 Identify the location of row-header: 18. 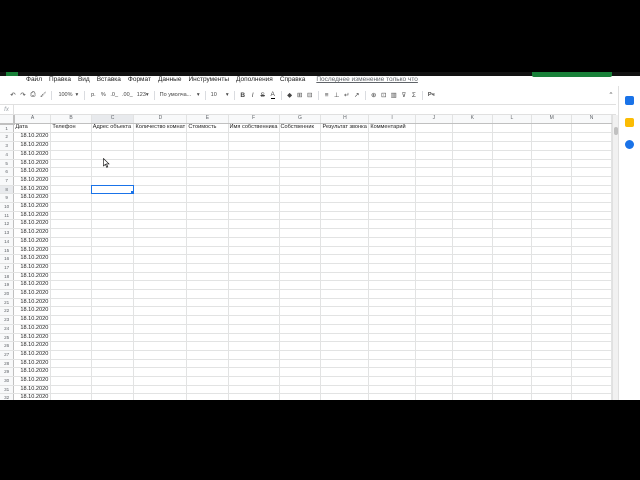
(7, 277).